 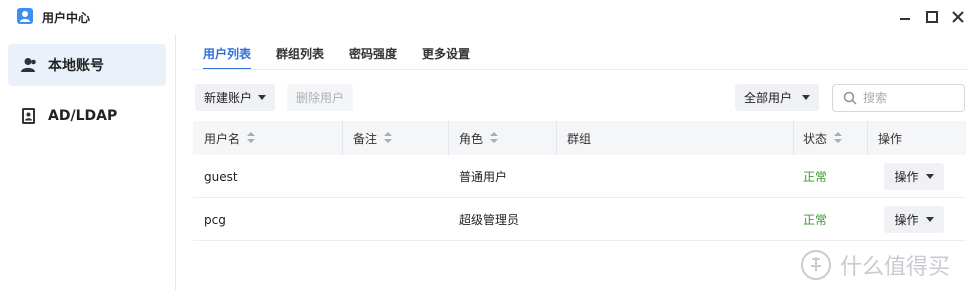 I want to click on column-label: 操作, so click(x=890, y=138).